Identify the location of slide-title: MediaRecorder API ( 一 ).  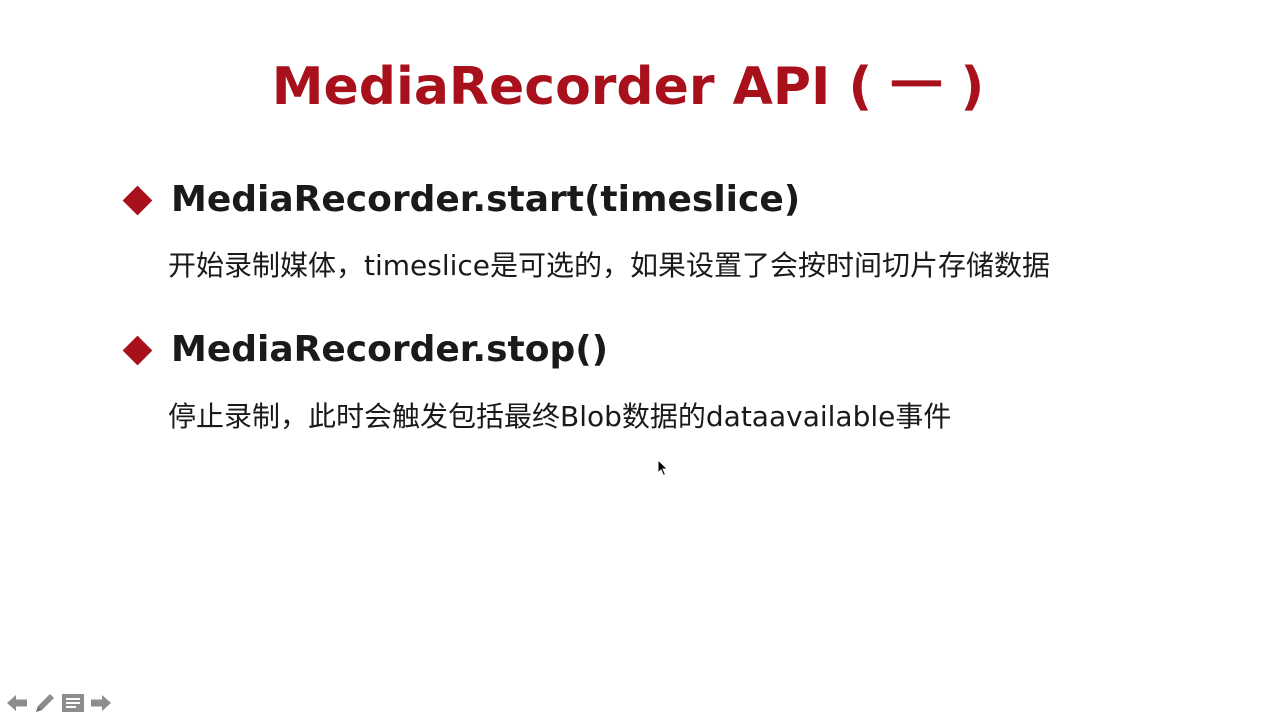
(628, 87).